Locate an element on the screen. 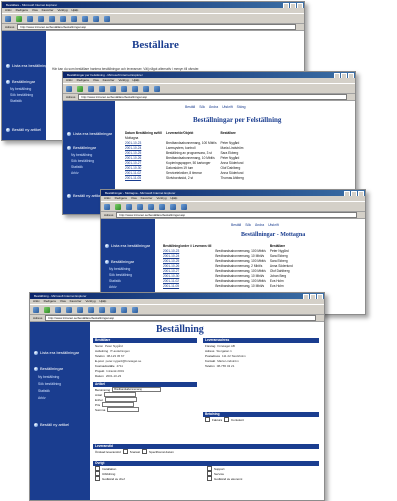 The image size is (397, 501). snarast-radio is located at coordinates (125, 451).